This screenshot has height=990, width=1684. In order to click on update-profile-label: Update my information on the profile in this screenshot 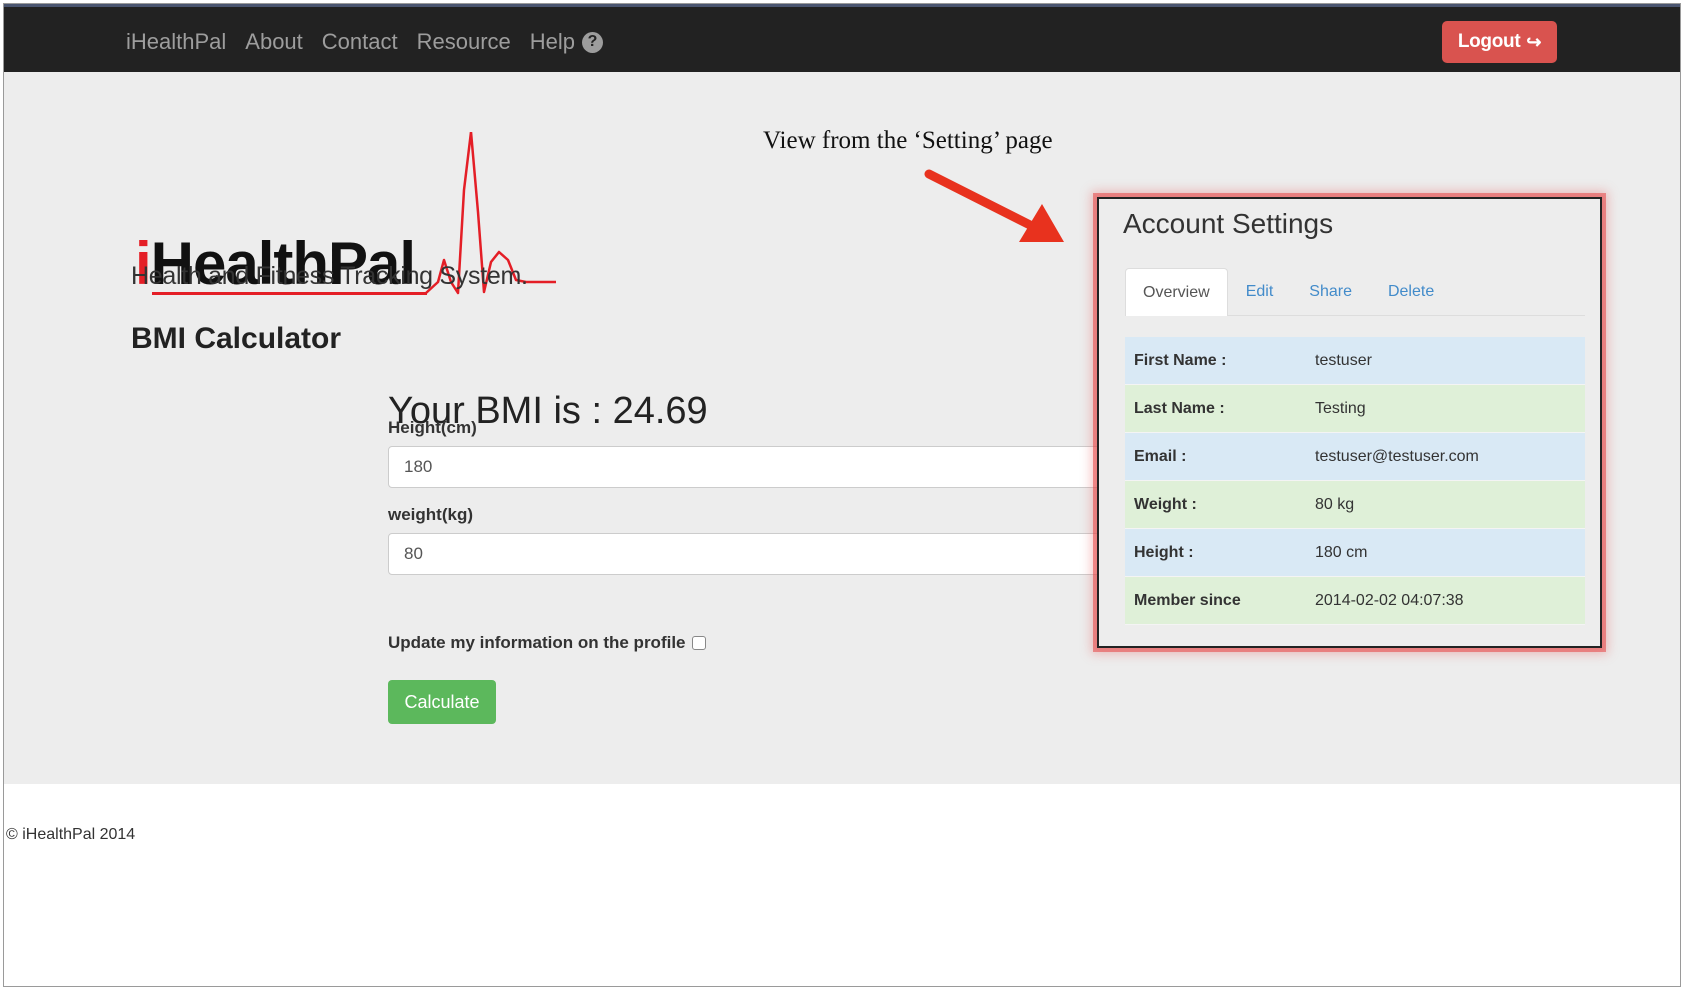, I will do `click(537, 642)`.